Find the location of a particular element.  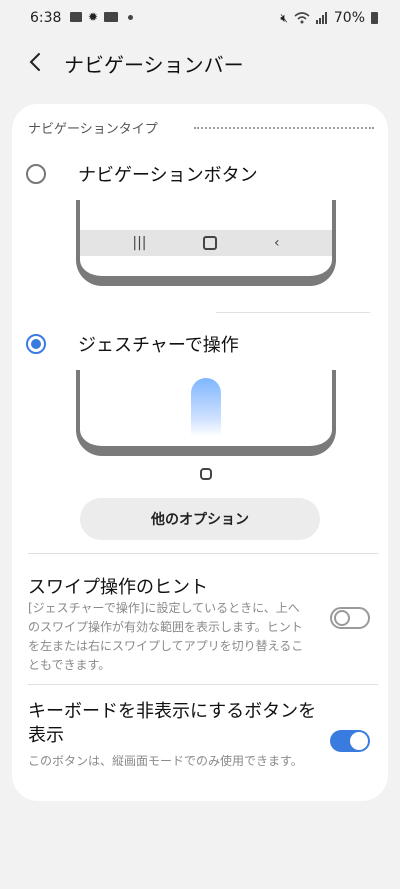

section-divider is located at coordinates (284, 128).